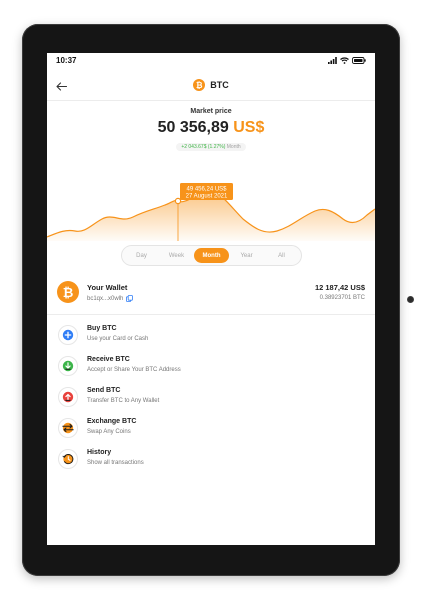 The width and height of the screenshot is (422, 600). Describe the element at coordinates (105, 298) in the screenshot. I see `wallet-address: bc1qx...x0wlh` at that location.